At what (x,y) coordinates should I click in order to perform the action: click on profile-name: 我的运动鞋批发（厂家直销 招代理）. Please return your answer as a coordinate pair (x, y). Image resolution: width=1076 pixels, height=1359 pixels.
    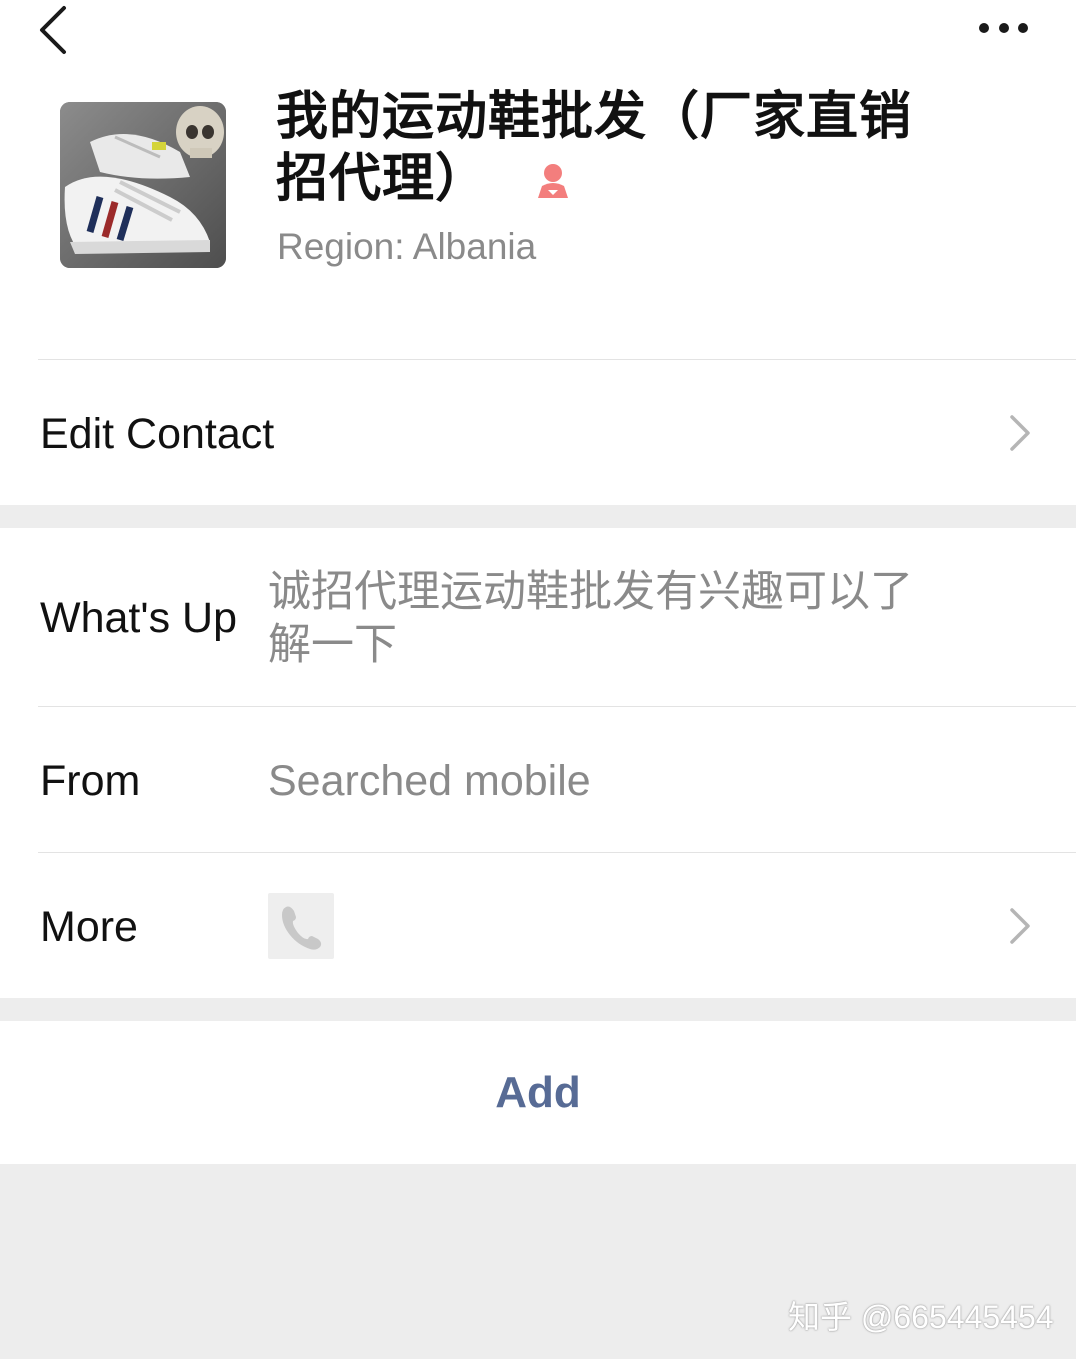
    Looking at the image, I should click on (606, 148).